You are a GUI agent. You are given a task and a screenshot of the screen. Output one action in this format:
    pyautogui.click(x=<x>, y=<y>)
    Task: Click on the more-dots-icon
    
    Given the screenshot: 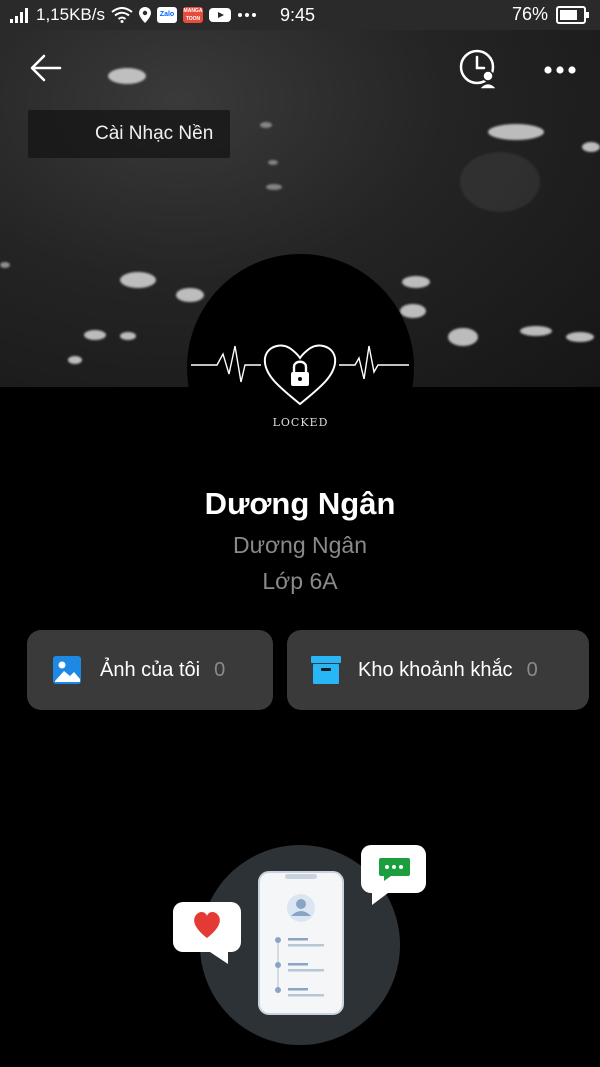 What is the action you would take?
    pyautogui.click(x=560, y=70)
    